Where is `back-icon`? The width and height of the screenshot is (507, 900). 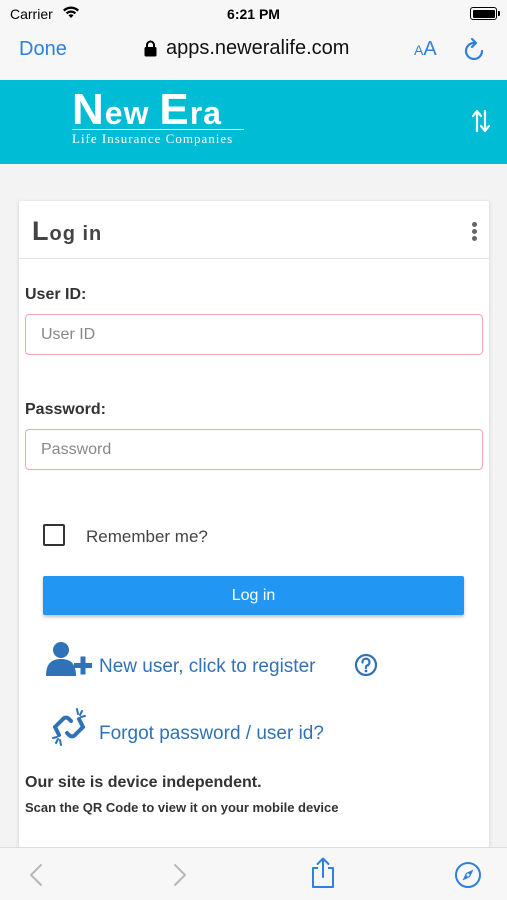
back-icon is located at coordinates (36, 875).